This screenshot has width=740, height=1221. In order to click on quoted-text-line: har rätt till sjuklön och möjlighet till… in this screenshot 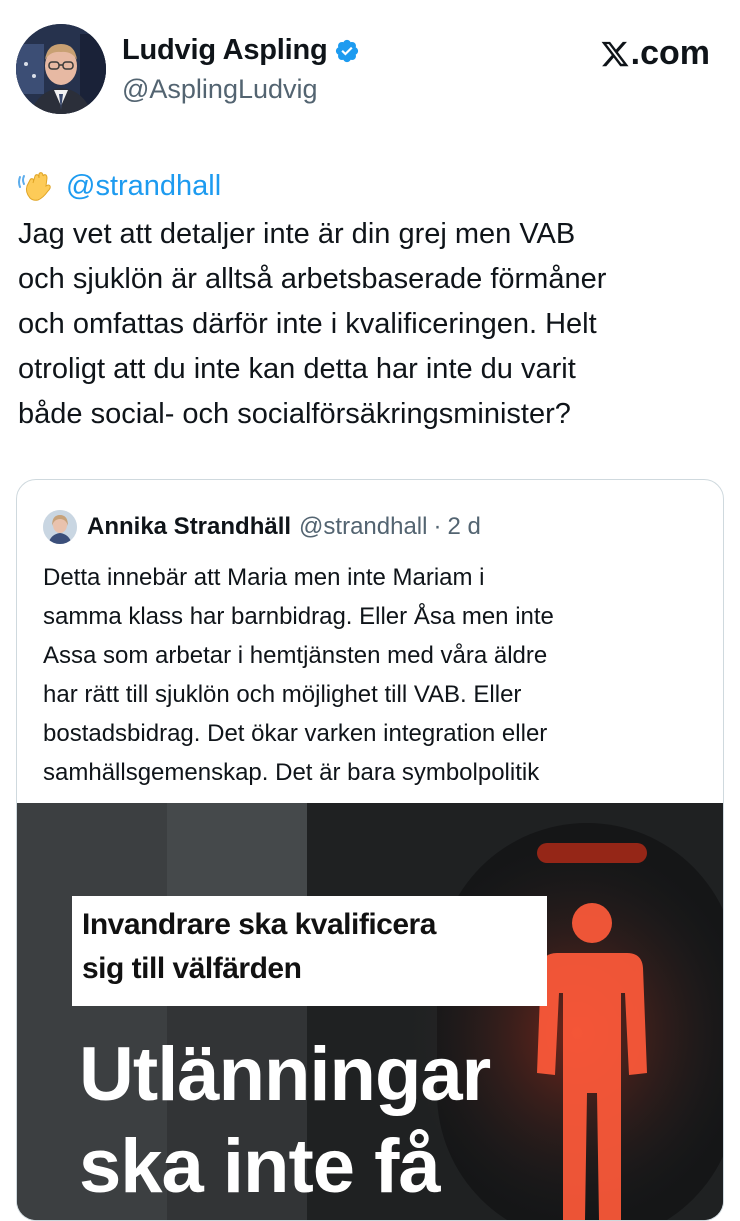, I will do `click(282, 694)`.